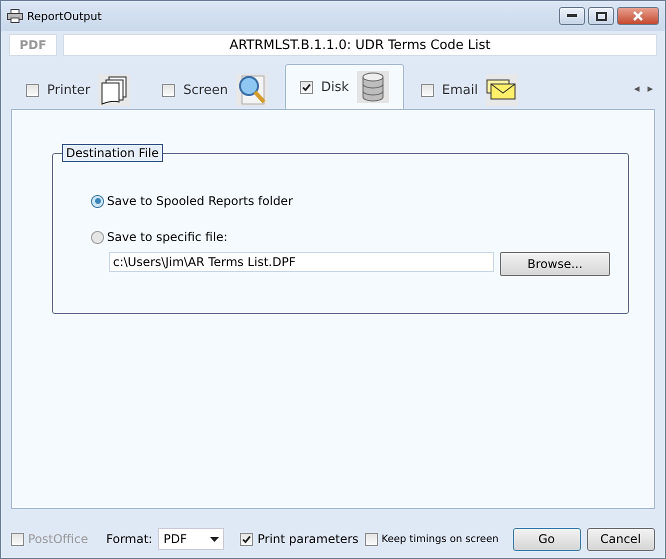 This screenshot has height=559, width=666. I want to click on tab-label: Printer, so click(68, 90).